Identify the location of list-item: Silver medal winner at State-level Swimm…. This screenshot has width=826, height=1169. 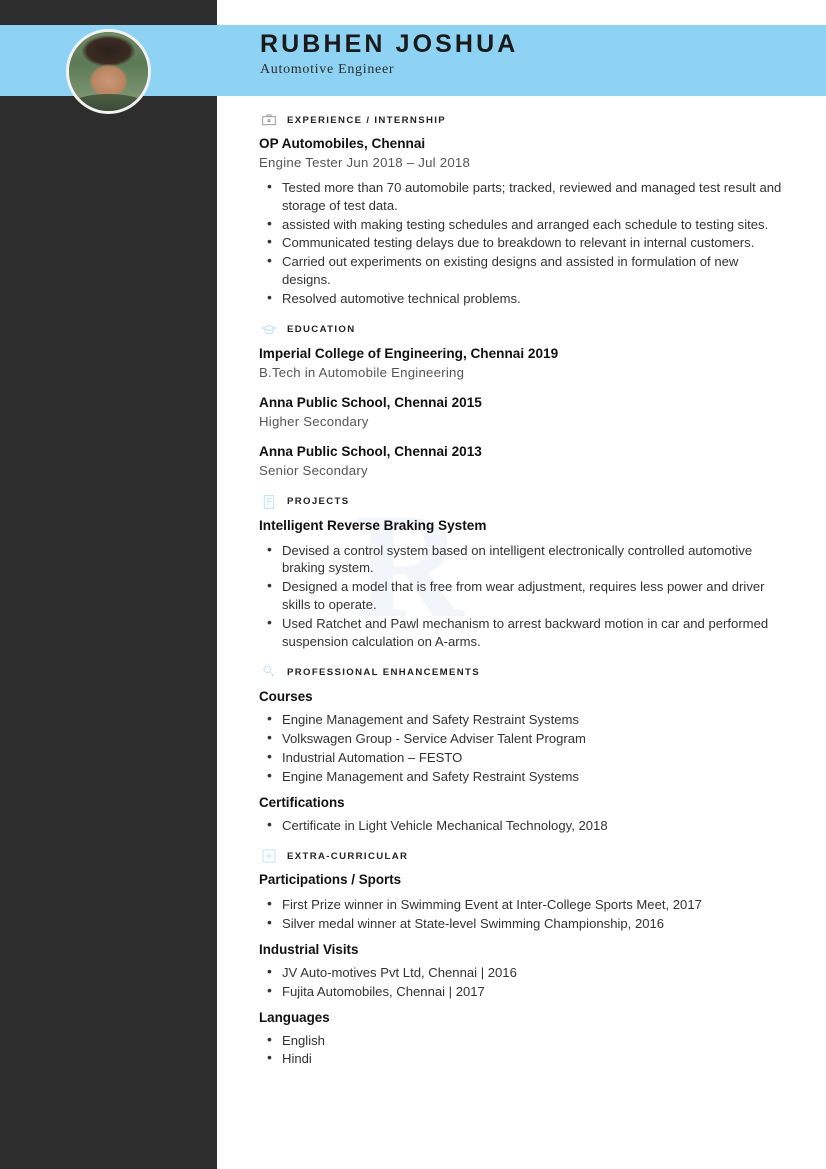
(524, 923).